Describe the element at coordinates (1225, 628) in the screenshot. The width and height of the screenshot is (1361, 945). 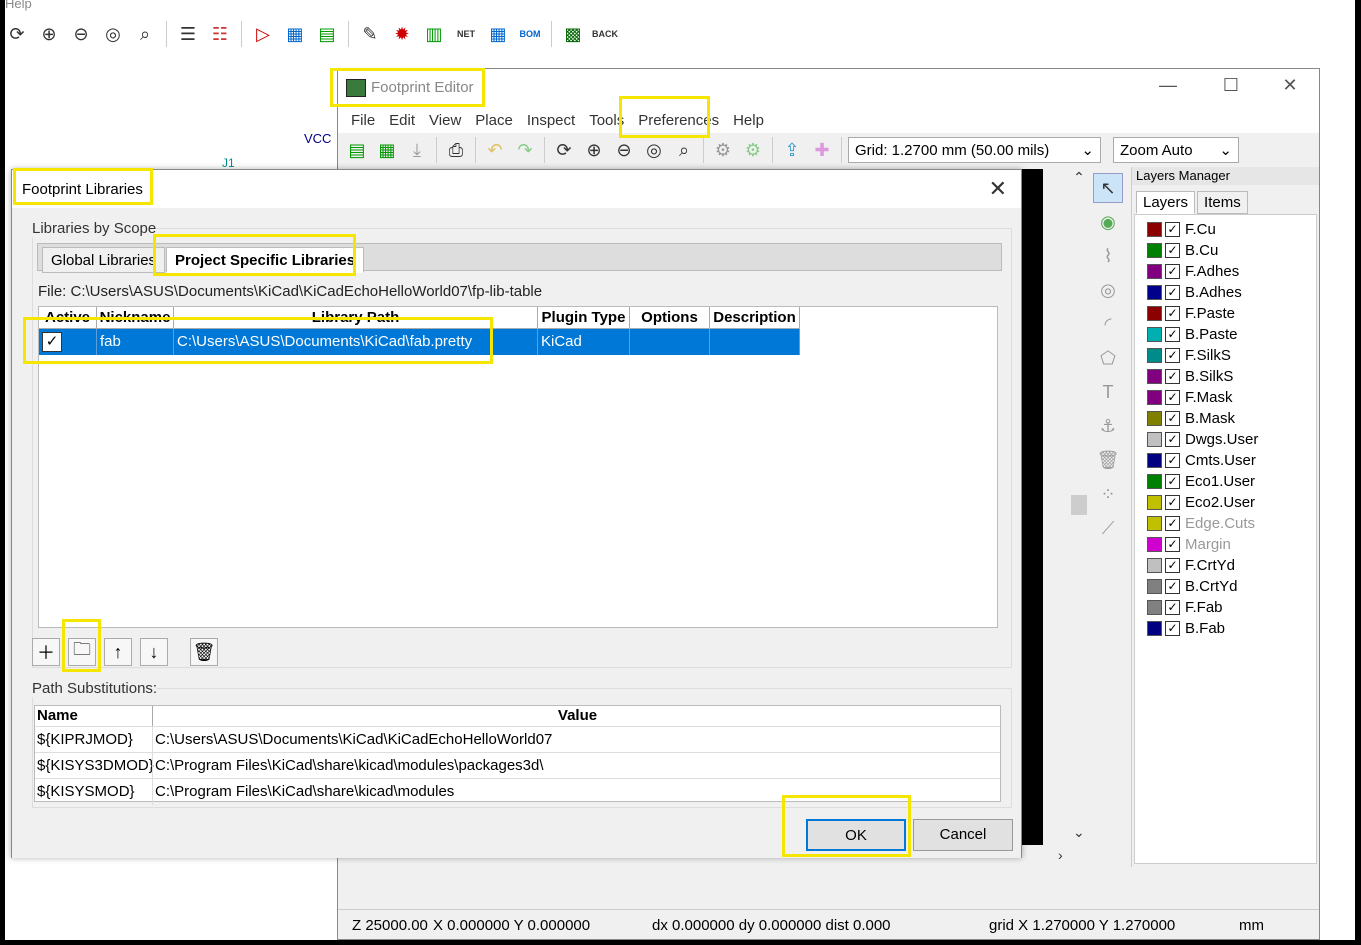
I see `layer-row: ✓ B.Fab` at that location.